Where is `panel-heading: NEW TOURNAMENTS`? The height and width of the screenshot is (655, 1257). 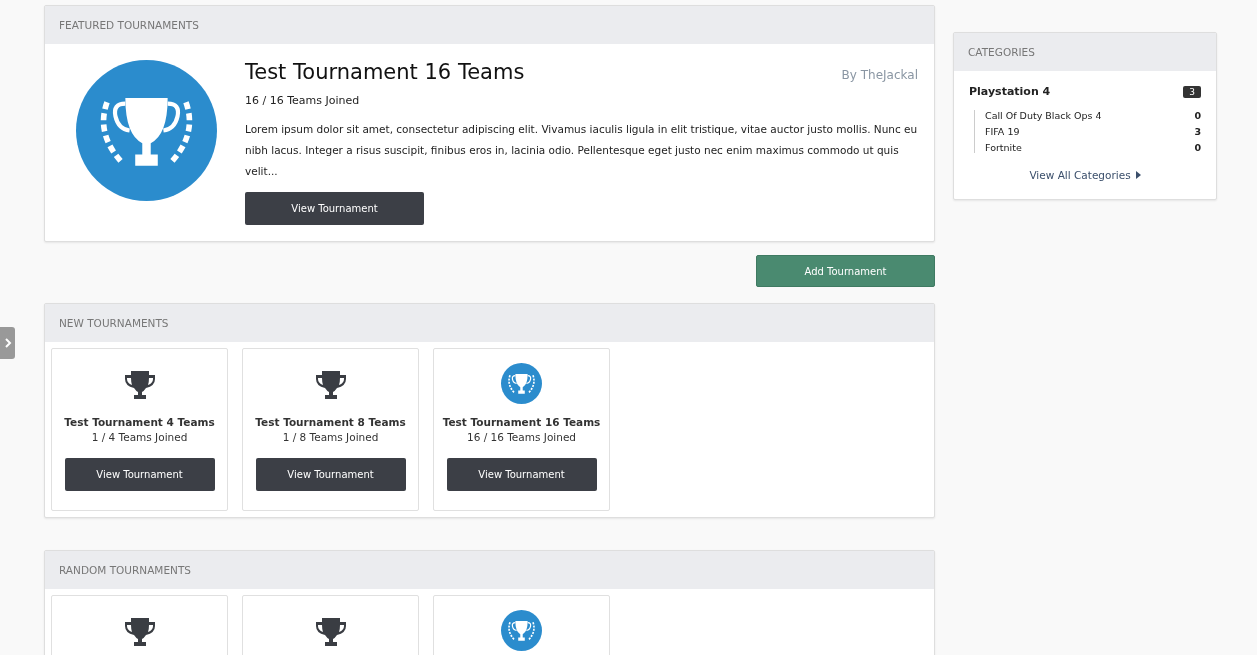
panel-heading: NEW TOURNAMENTS is located at coordinates (114, 323).